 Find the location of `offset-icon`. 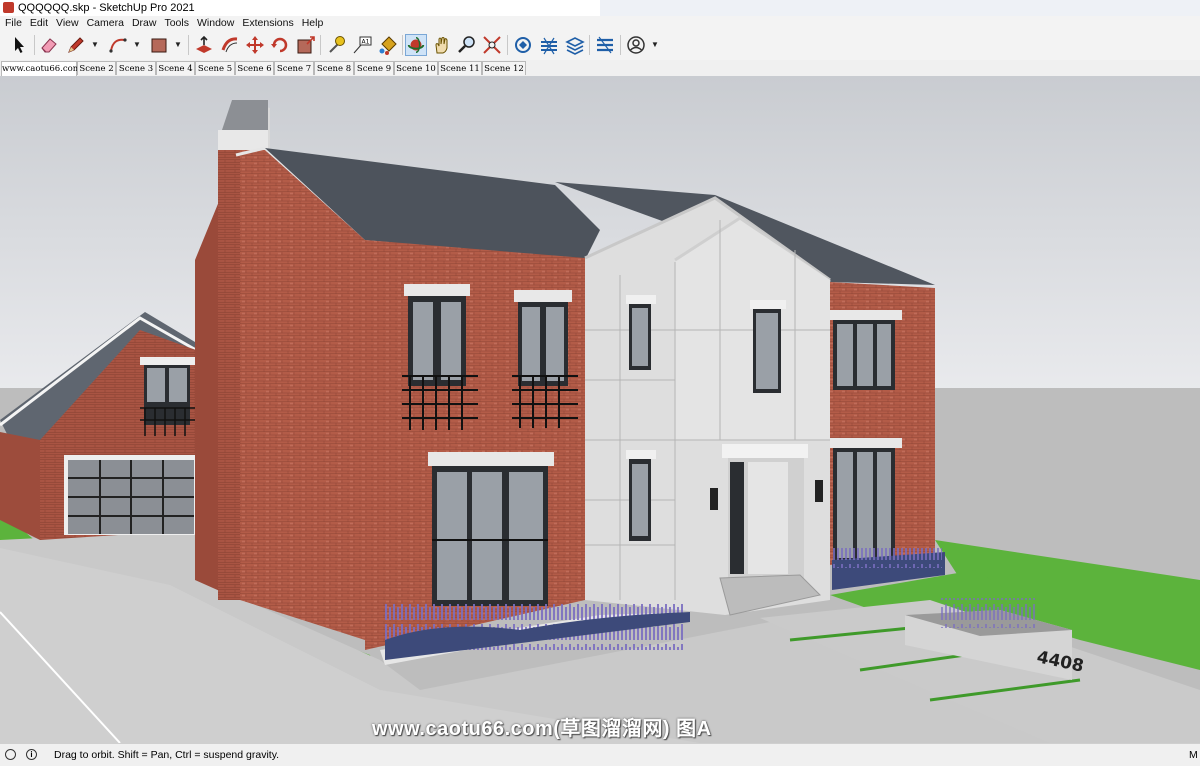

offset-icon is located at coordinates (230, 45).